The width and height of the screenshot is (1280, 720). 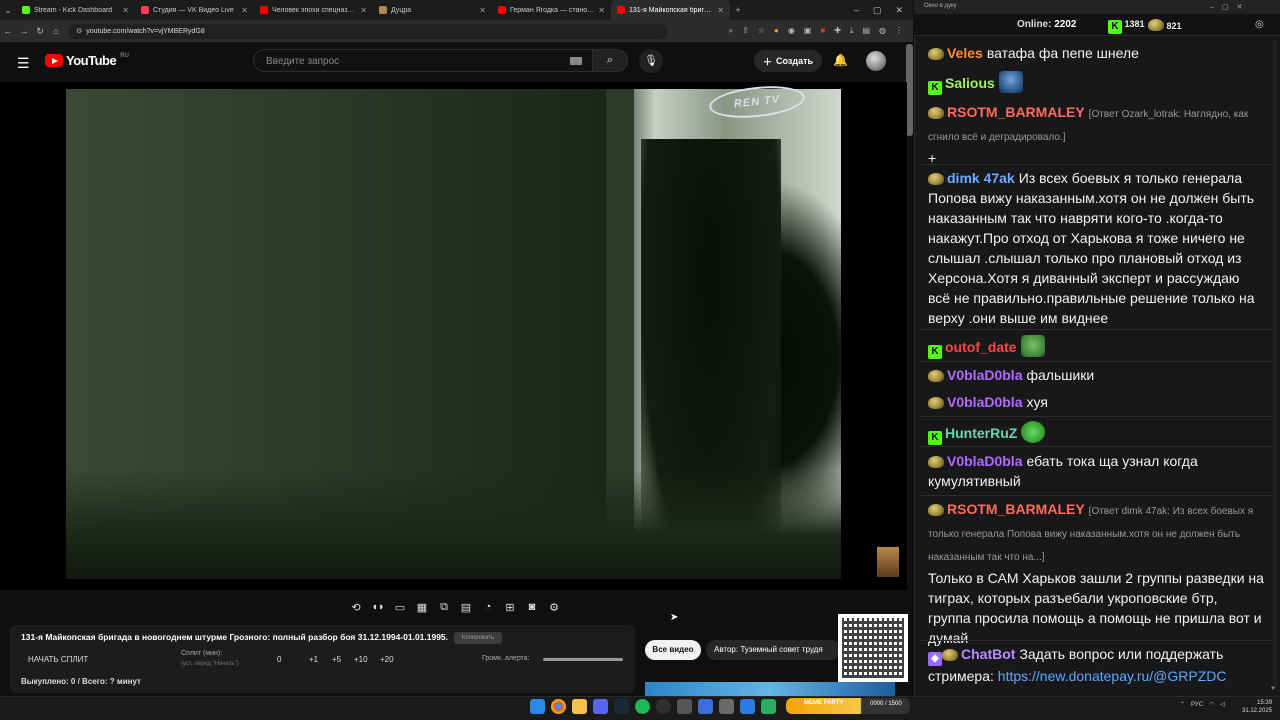 I want to click on close-window-icon: ✕, so click(x=899, y=10).